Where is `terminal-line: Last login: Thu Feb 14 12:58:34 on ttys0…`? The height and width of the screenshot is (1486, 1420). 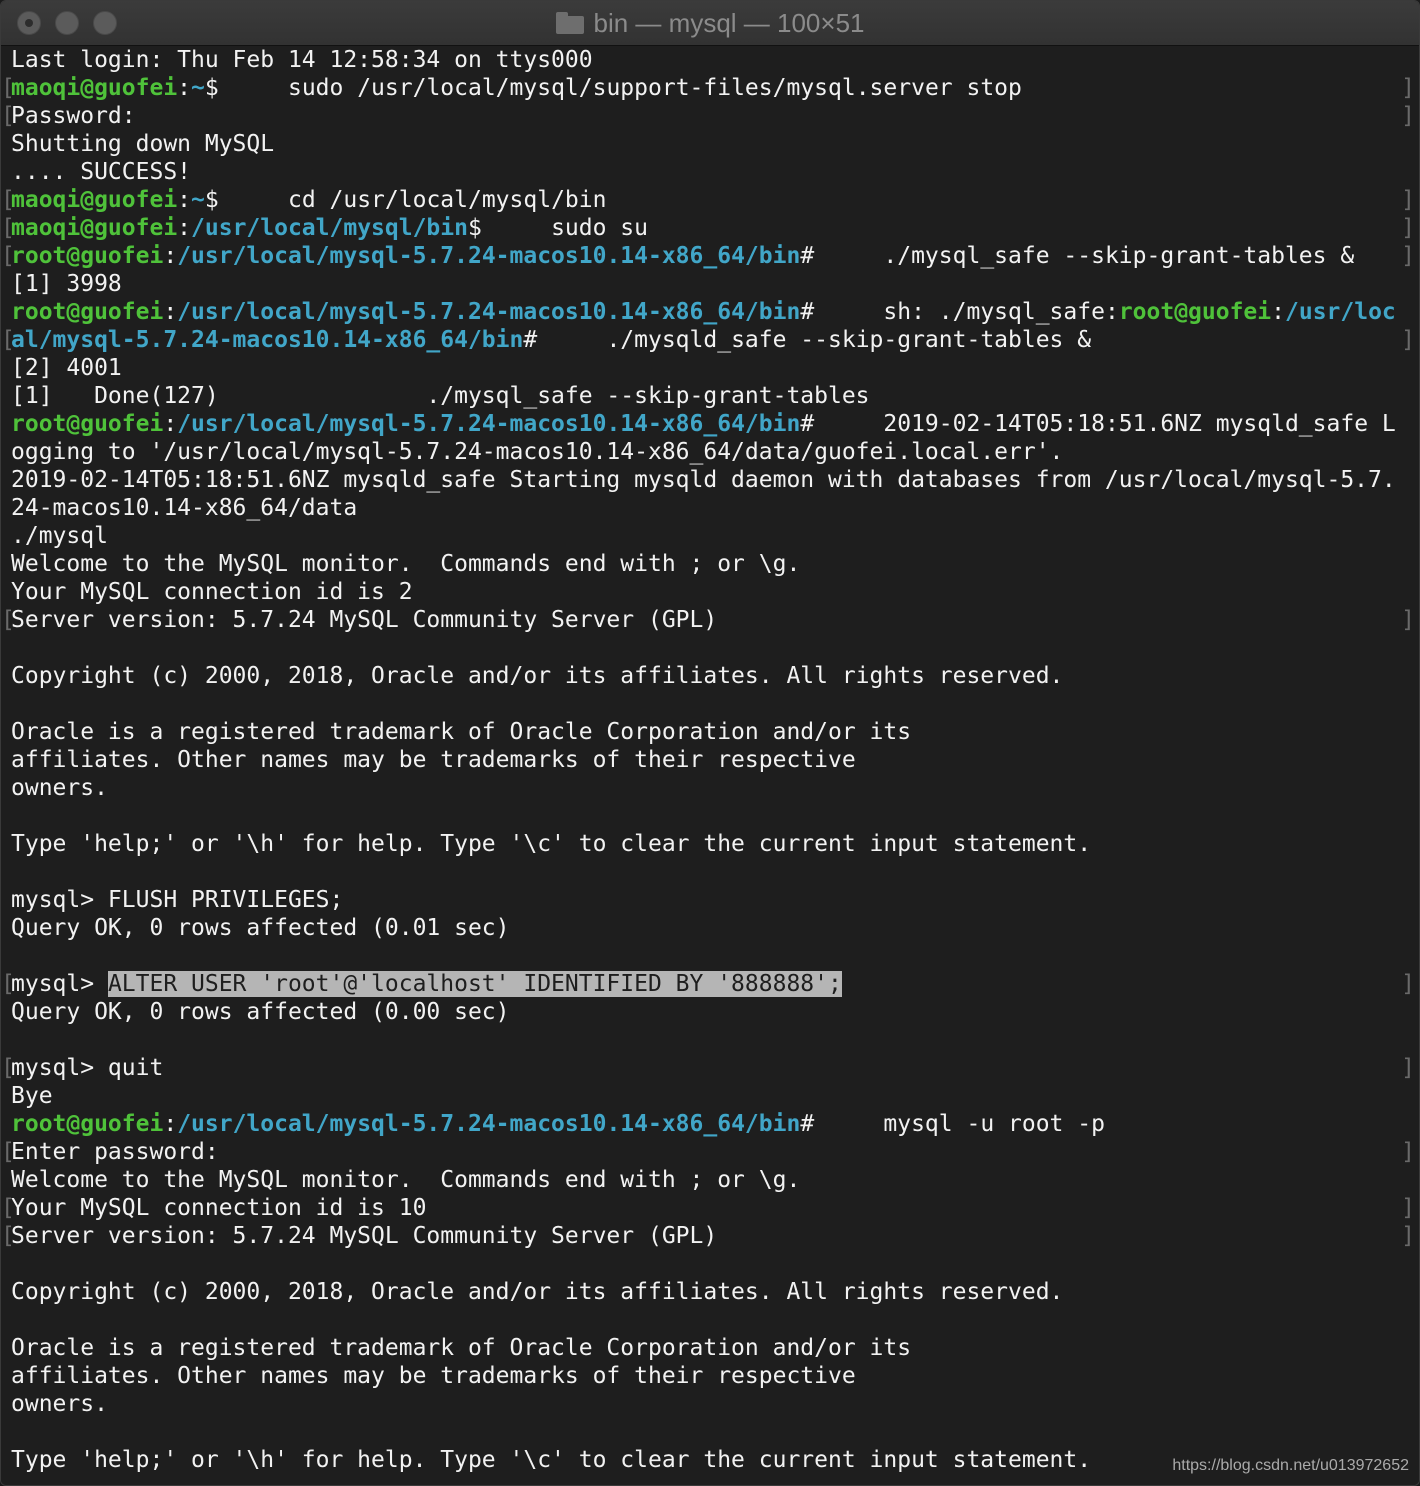
terminal-line: Last login: Thu Feb 14 12:58:34 on ttys0… is located at coordinates (710, 60).